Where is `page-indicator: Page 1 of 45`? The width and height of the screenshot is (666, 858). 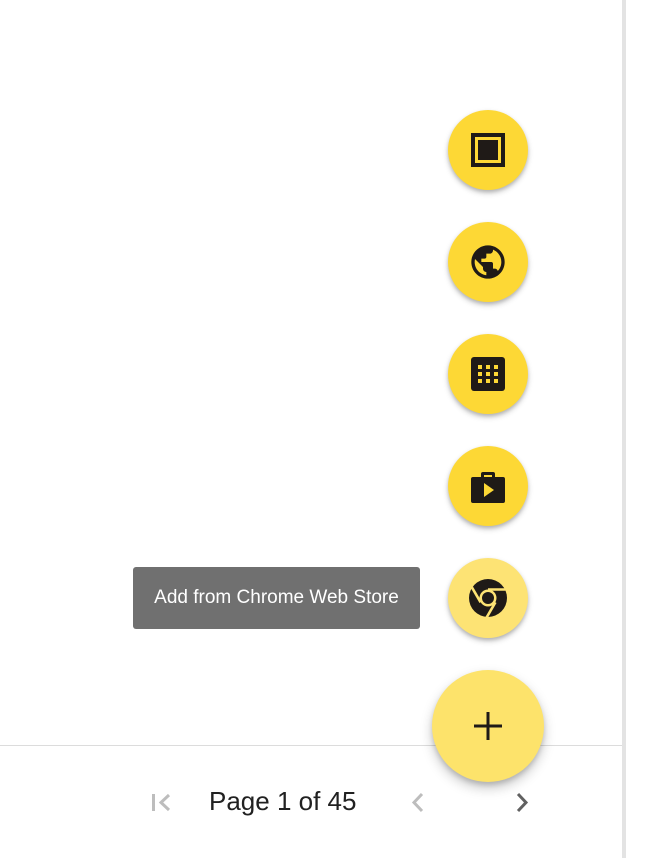 page-indicator: Page 1 of 45 is located at coordinates (283, 801).